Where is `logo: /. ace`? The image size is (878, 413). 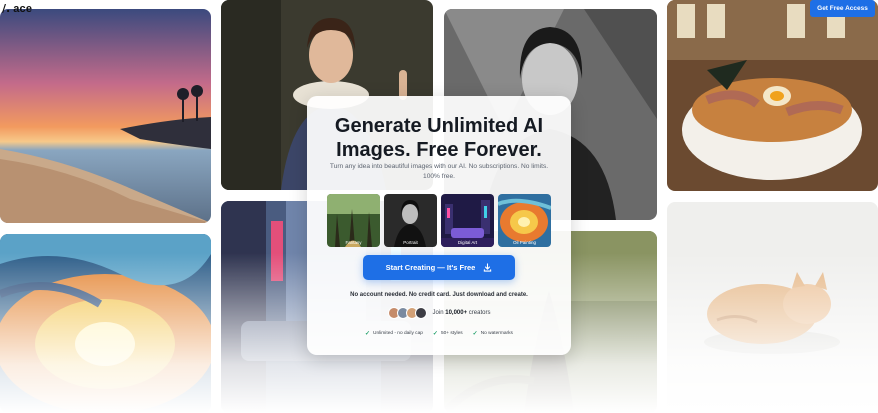
logo: /. ace is located at coordinates (17, 8).